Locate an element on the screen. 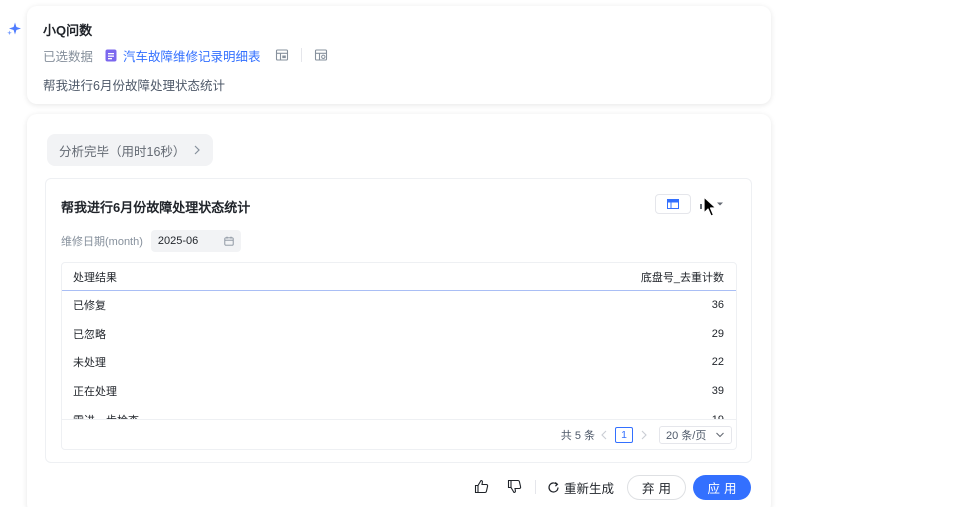 Image resolution: width=953 pixels, height=507 pixels. table-row: 需进一步检查 19 is located at coordinates (399, 412).